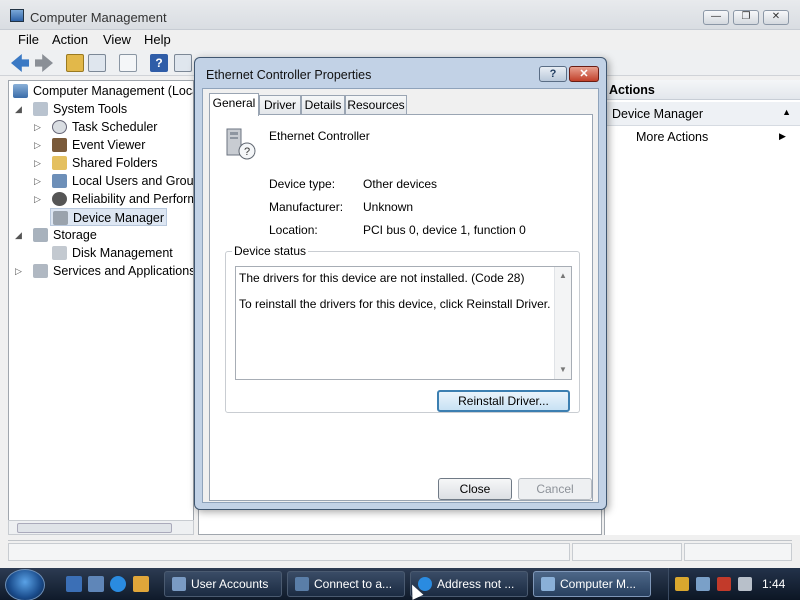  I want to click on more-actions: More Actions, so click(672, 137).